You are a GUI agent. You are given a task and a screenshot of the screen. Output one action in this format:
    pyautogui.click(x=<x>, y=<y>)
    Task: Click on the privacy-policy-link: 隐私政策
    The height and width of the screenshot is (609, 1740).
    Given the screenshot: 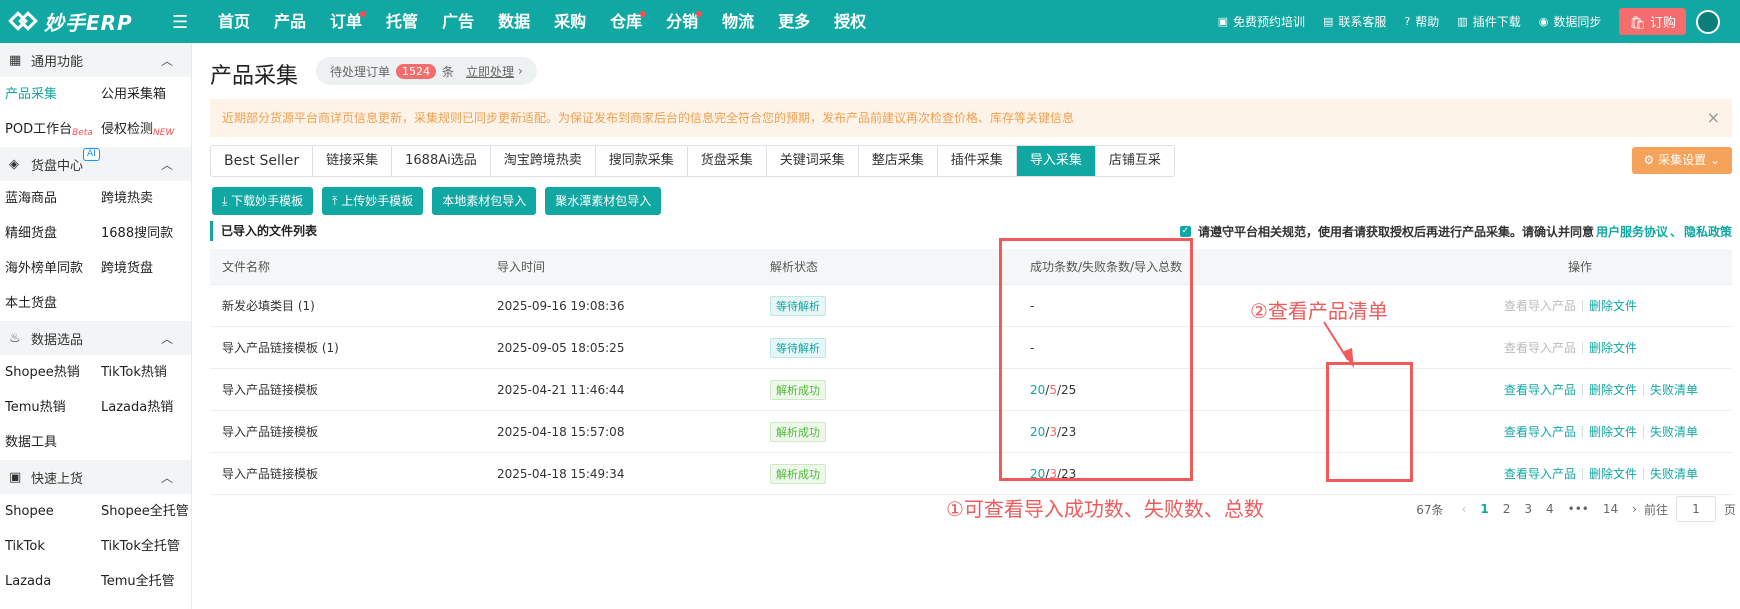 What is the action you would take?
    pyautogui.click(x=1708, y=231)
    